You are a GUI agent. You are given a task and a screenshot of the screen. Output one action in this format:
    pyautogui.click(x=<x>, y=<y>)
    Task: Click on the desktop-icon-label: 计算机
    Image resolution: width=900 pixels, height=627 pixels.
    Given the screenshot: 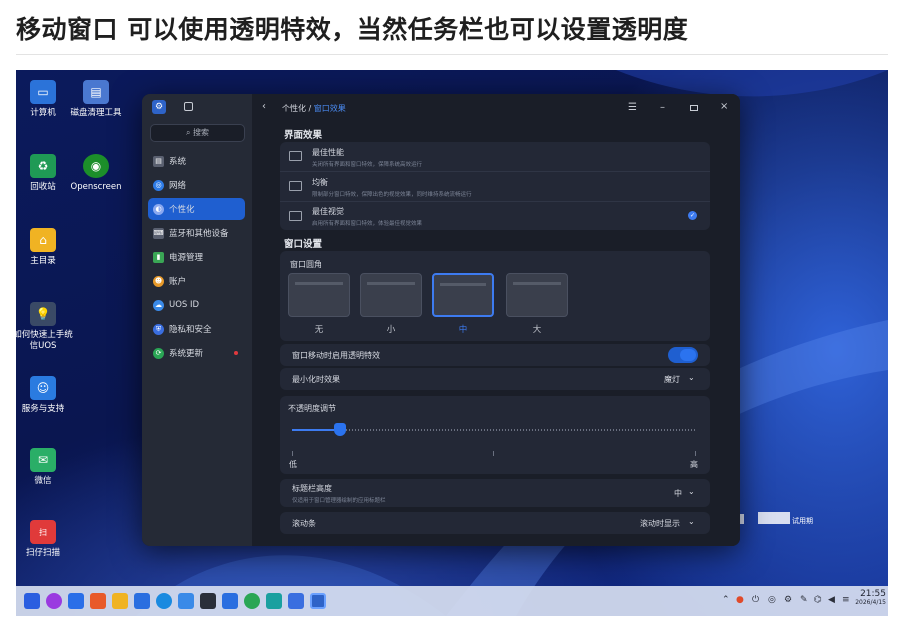 What is the action you would take?
    pyautogui.click(x=43, y=113)
    